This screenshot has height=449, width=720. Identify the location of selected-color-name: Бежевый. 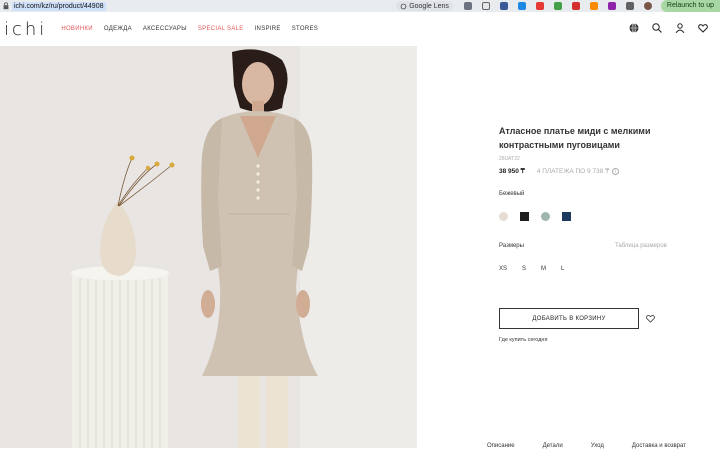
(512, 194).